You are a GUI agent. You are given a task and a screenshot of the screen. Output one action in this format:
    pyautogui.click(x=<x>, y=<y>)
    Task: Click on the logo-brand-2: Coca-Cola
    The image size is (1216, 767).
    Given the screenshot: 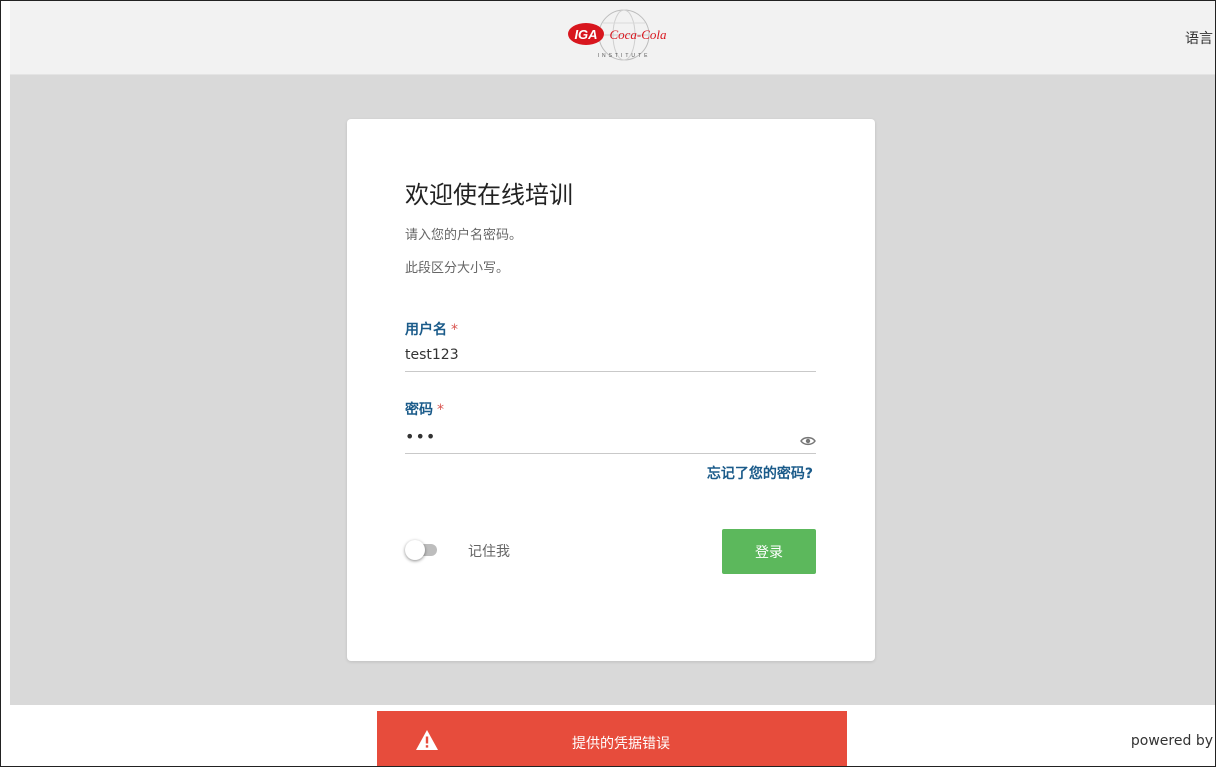 What is the action you would take?
    pyautogui.click(x=638, y=34)
    